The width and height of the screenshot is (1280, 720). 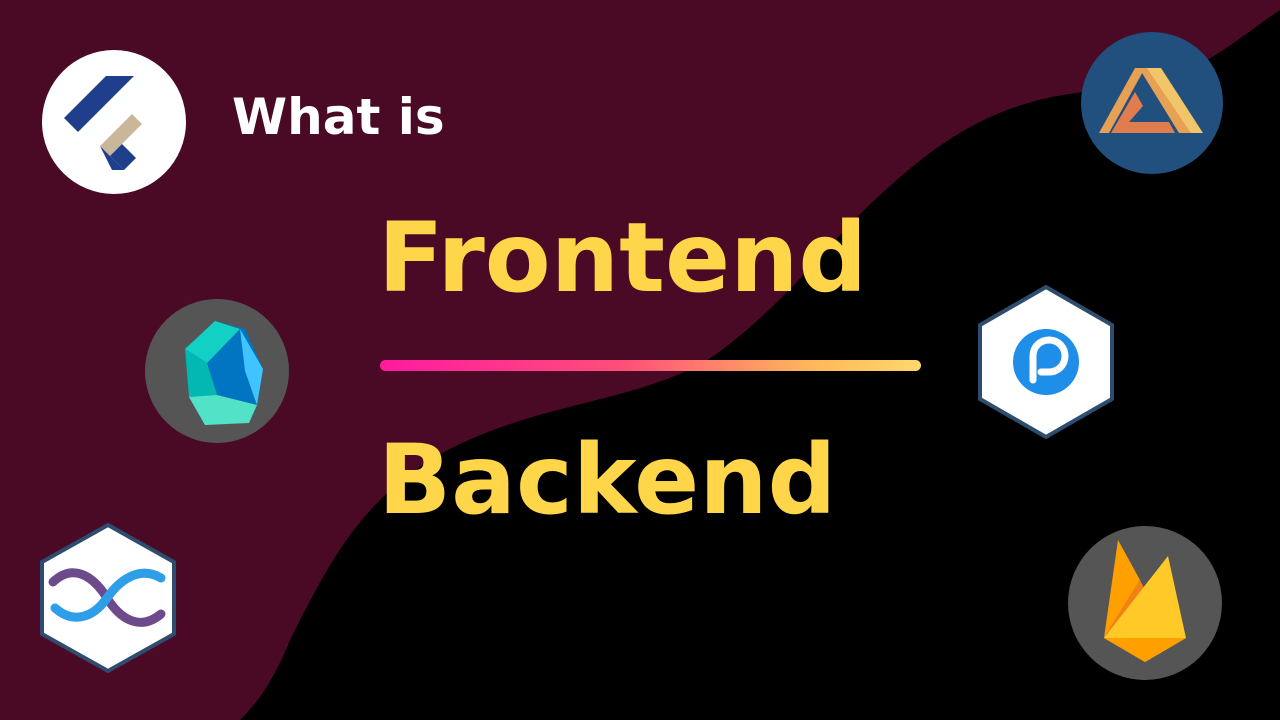 What do you see at coordinates (338, 117) in the screenshot?
I see `headline-what-is: What is` at bounding box center [338, 117].